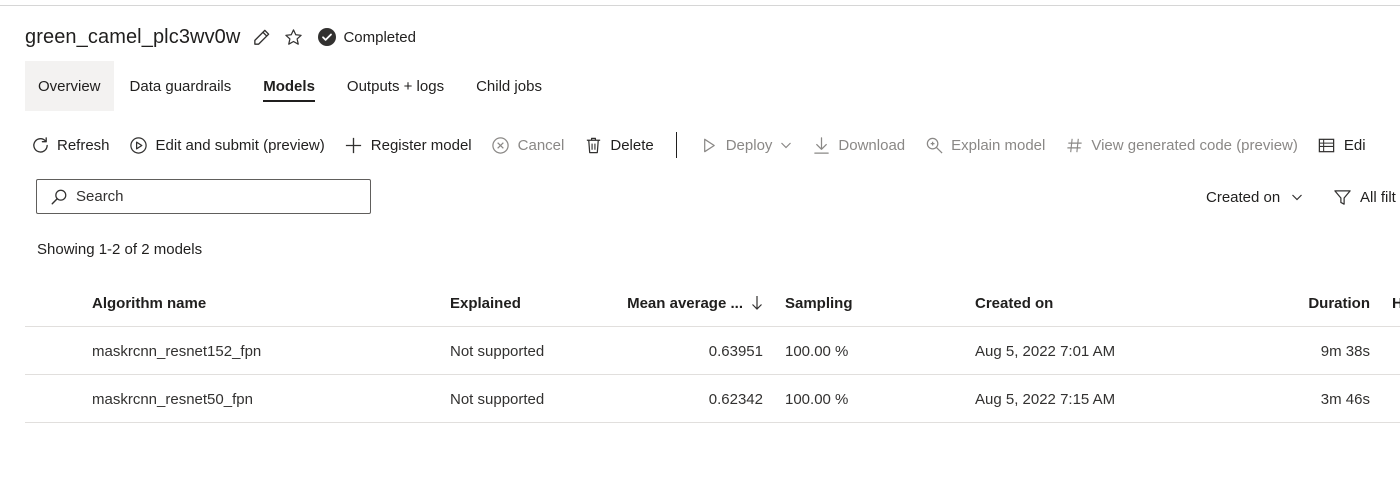 This screenshot has width=1400, height=481. I want to click on hash-icon, so click(1074, 145).